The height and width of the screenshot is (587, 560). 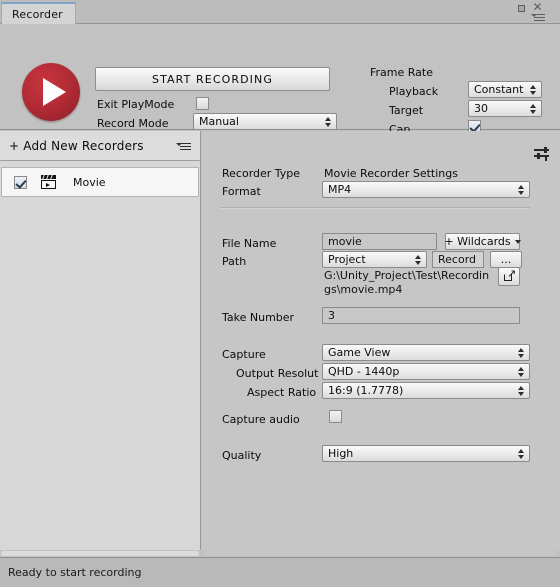 What do you see at coordinates (426, 352) in the screenshot?
I see `capture-source-dropdown: Game View` at bounding box center [426, 352].